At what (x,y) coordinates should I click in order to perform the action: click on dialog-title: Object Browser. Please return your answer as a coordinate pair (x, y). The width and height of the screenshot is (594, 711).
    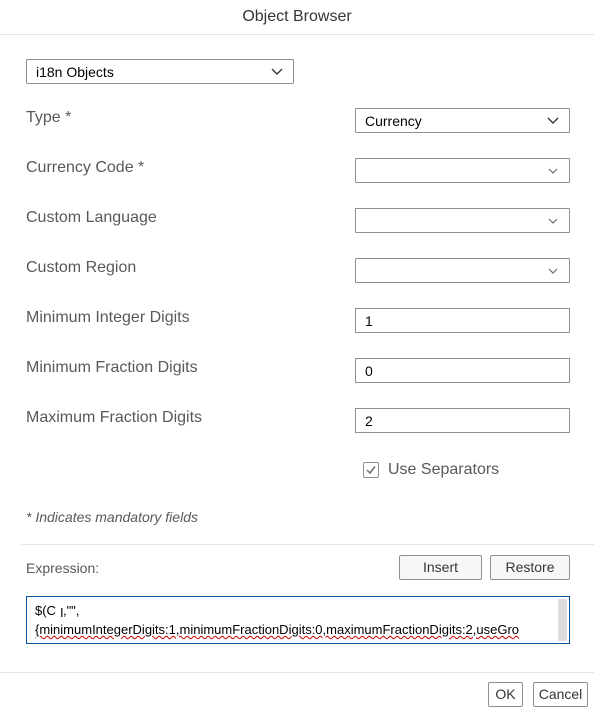
    Looking at the image, I should click on (297, 16).